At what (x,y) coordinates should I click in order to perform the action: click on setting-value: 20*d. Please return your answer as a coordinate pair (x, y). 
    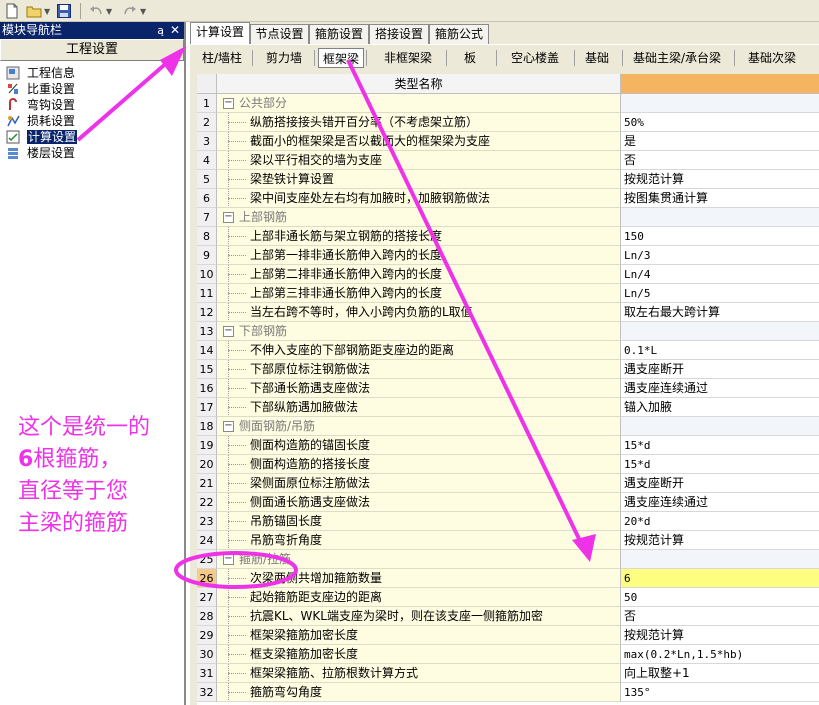
    Looking at the image, I should click on (720, 521).